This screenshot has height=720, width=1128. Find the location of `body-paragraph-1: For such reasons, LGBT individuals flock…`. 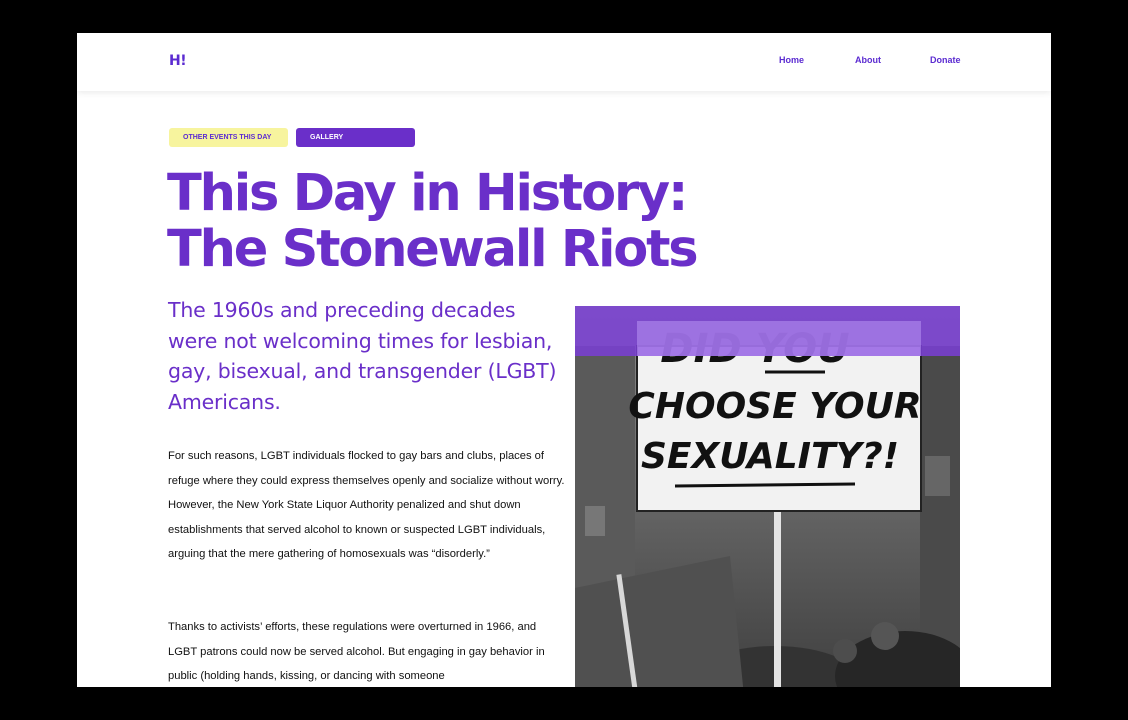

body-paragraph-1: For such reasons, LGBT individuals flock… is located at coordinates (366, 505).